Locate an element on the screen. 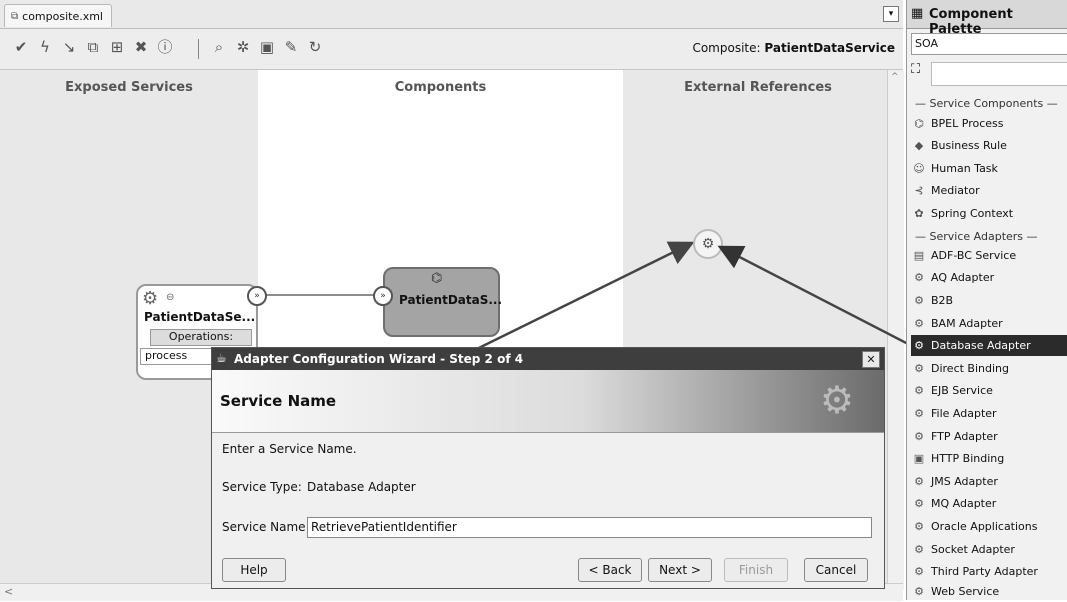 The image size is (1067, 602). item-label: Socket Adapter is located at coordinates (973, 549).